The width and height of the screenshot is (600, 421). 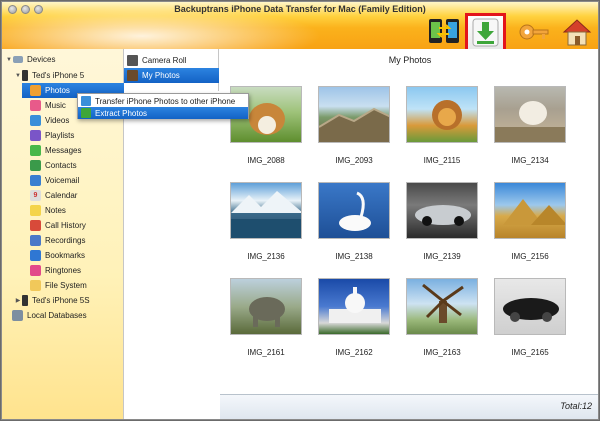 I want to click on recordings-icon, so click(x=35, y=240).